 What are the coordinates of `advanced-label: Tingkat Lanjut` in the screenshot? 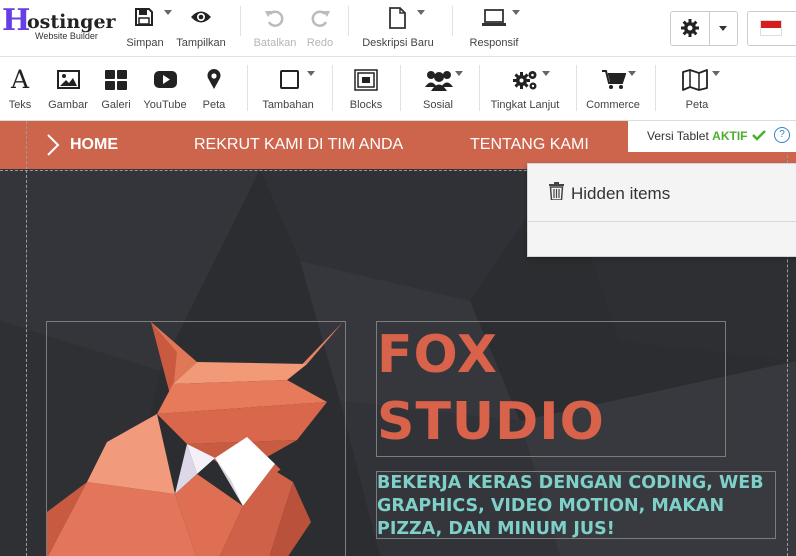 It's located at (525, 105).